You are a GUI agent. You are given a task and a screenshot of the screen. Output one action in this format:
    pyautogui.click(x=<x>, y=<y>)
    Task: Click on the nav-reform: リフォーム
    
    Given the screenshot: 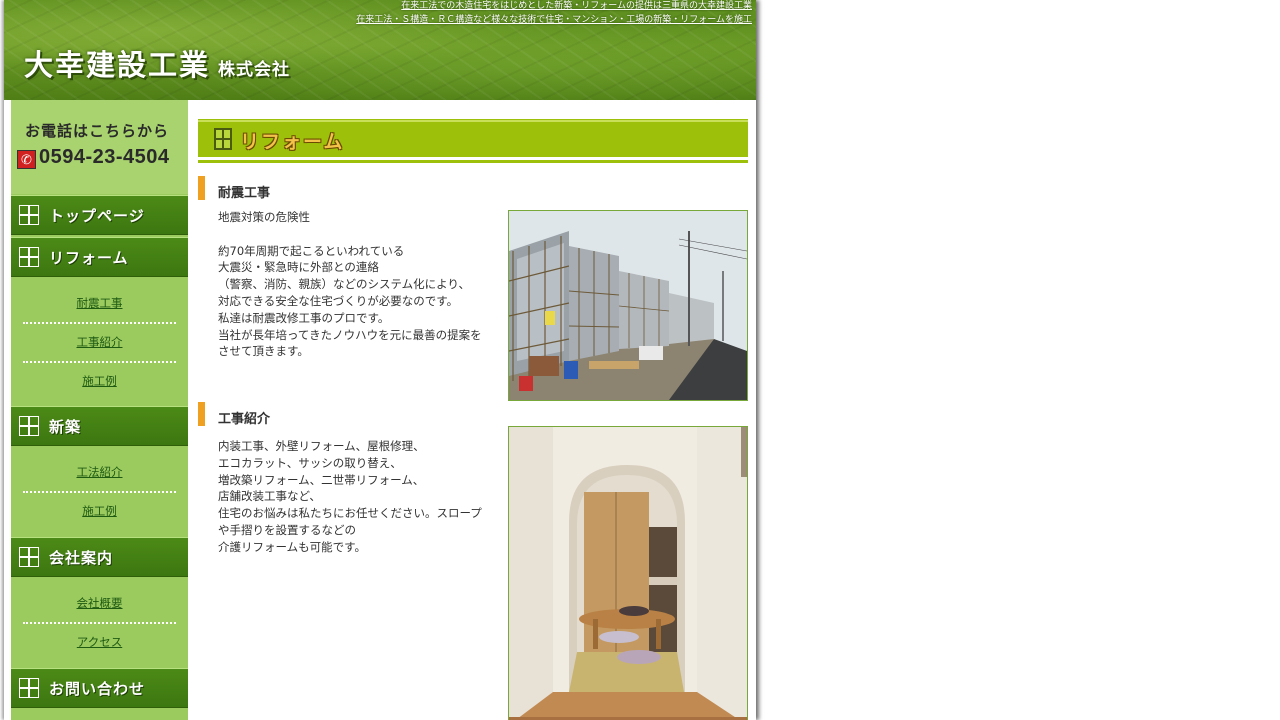 What is the action you would take?
    pyautogui.click(x=99, y=257)
    